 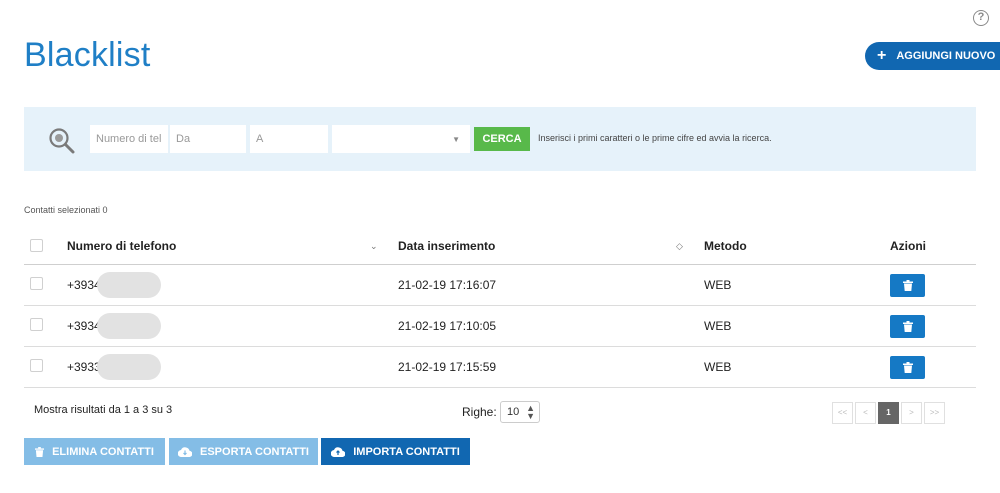 What do you see at coordinates (865, 413) in the screenshot?
I see `prev-page-button: <` at bounding box center [865, 413].